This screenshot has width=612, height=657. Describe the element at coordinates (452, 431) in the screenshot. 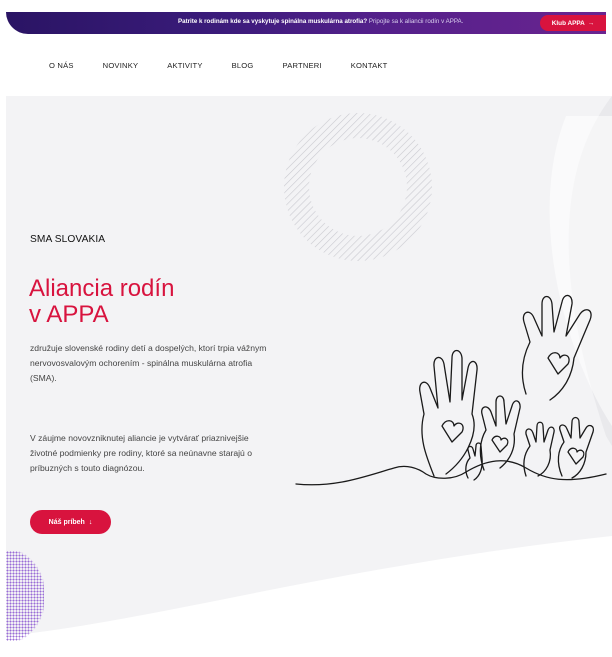

I see `left-heart` at that location.